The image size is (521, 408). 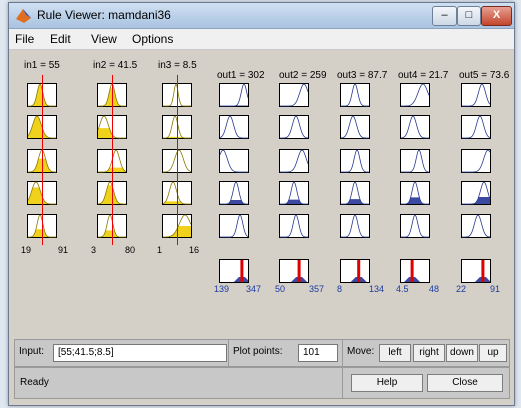 What do you see at coordinates (465, 383) in the screenshot?
I see `close-button: Close` at bounding box center [465, 383].